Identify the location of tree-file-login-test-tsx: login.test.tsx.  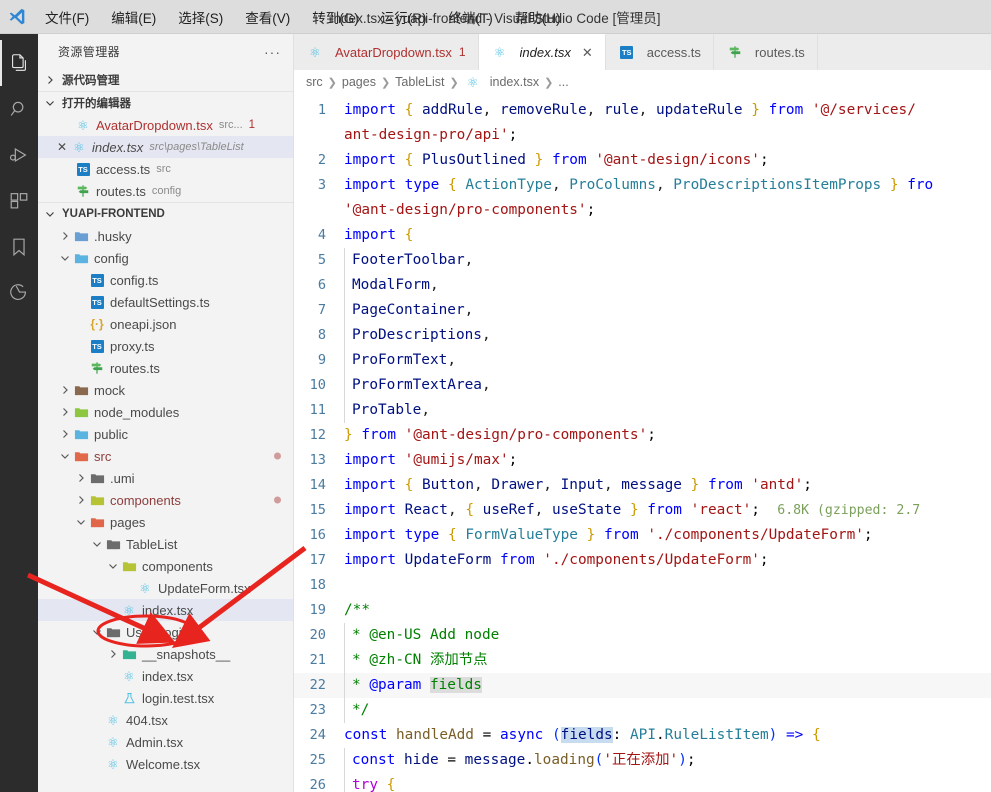
(165, 698).